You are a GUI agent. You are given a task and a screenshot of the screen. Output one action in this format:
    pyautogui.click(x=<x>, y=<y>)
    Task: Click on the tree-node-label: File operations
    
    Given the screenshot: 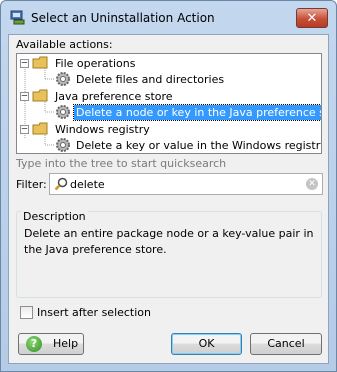 What is the action you would take?
    pyautogui.click(x=95, y=63)
    